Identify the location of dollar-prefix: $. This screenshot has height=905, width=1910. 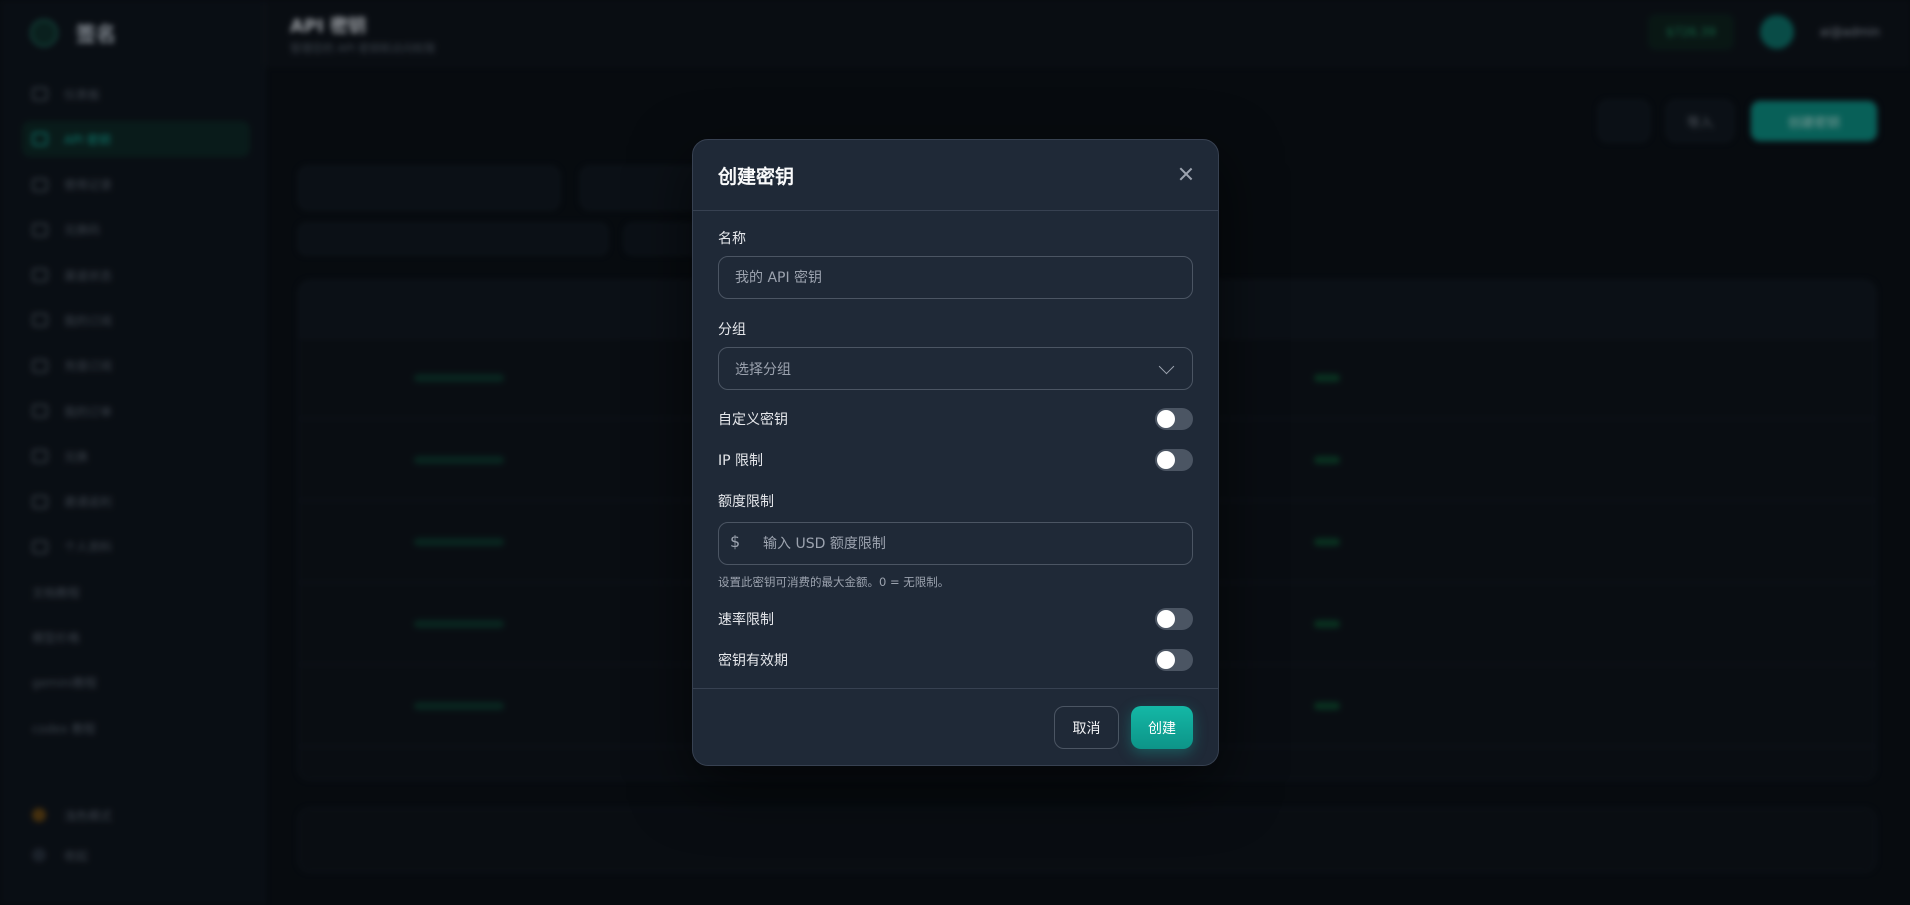
(735, 541).